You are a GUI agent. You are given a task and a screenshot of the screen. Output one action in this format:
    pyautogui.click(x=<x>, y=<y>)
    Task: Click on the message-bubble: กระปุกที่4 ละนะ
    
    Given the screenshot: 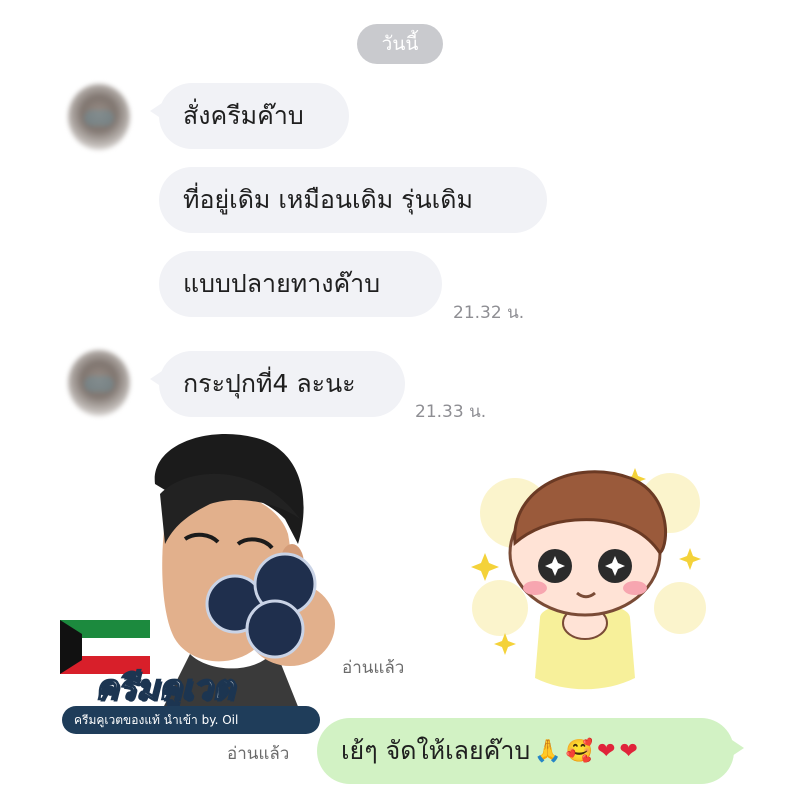 What is the action you would take?
    pyautogui.click(x=277, y=384)
    